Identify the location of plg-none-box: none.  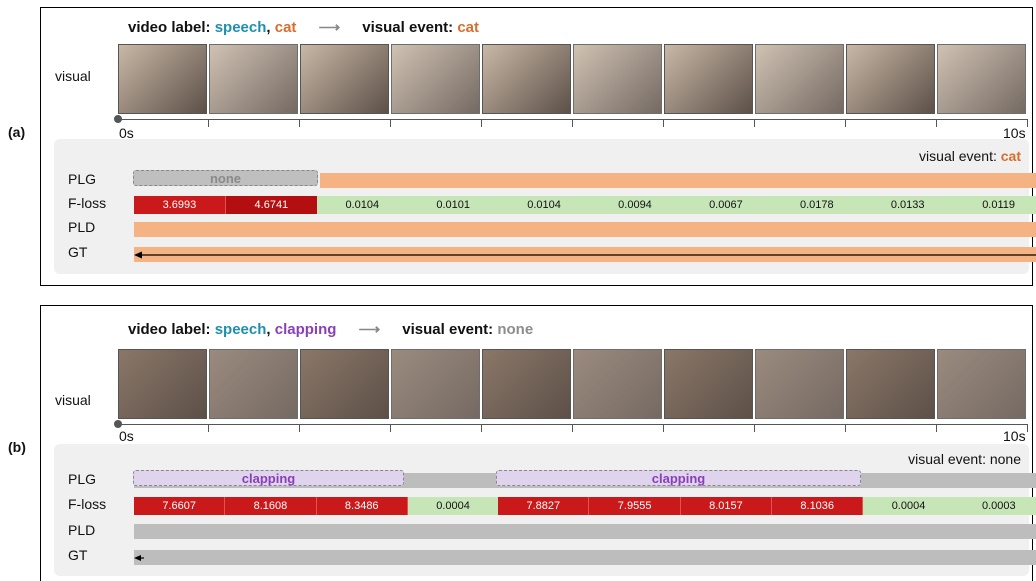
(225, 178).